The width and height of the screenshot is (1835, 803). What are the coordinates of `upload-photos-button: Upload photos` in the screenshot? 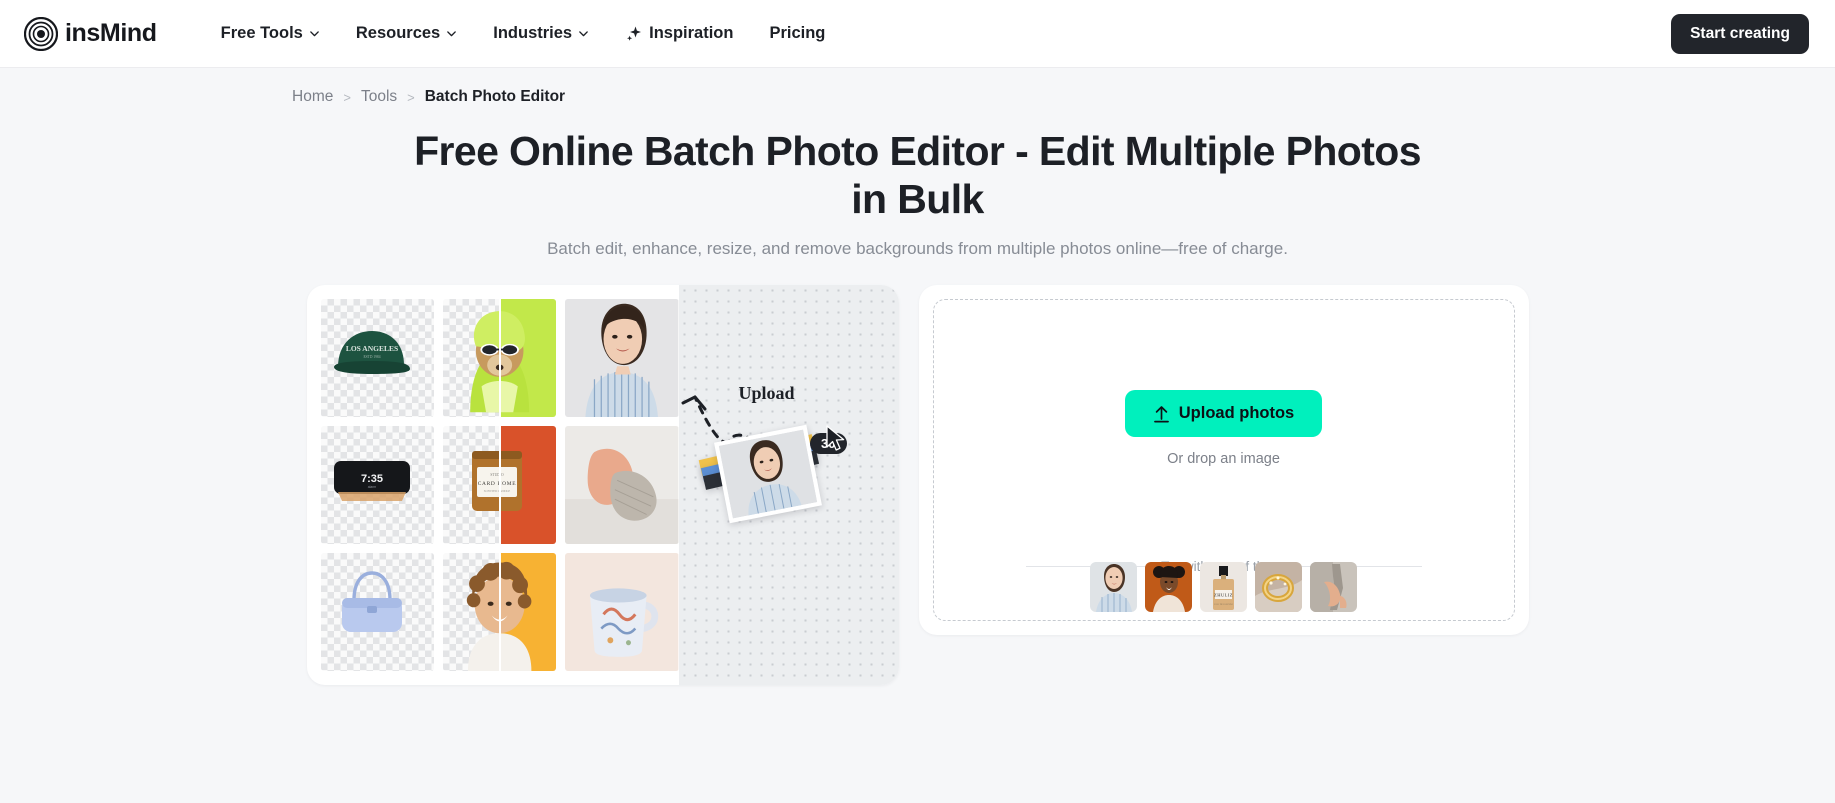 It's located at (1223, 414).